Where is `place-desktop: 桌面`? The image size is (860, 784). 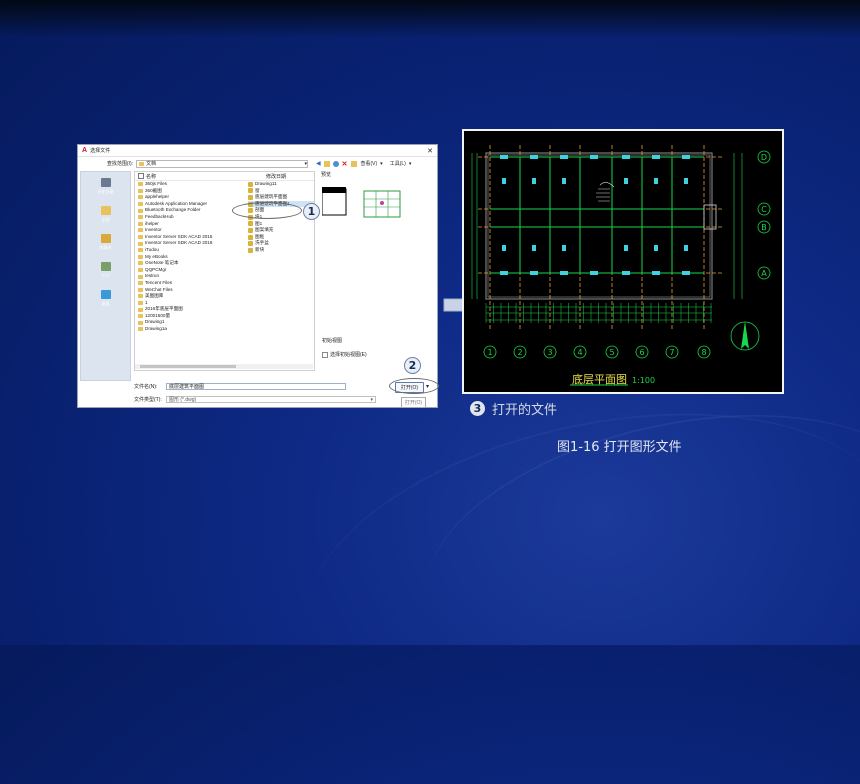
place-desktop: 桌面 is located at coordinates (105, 298).